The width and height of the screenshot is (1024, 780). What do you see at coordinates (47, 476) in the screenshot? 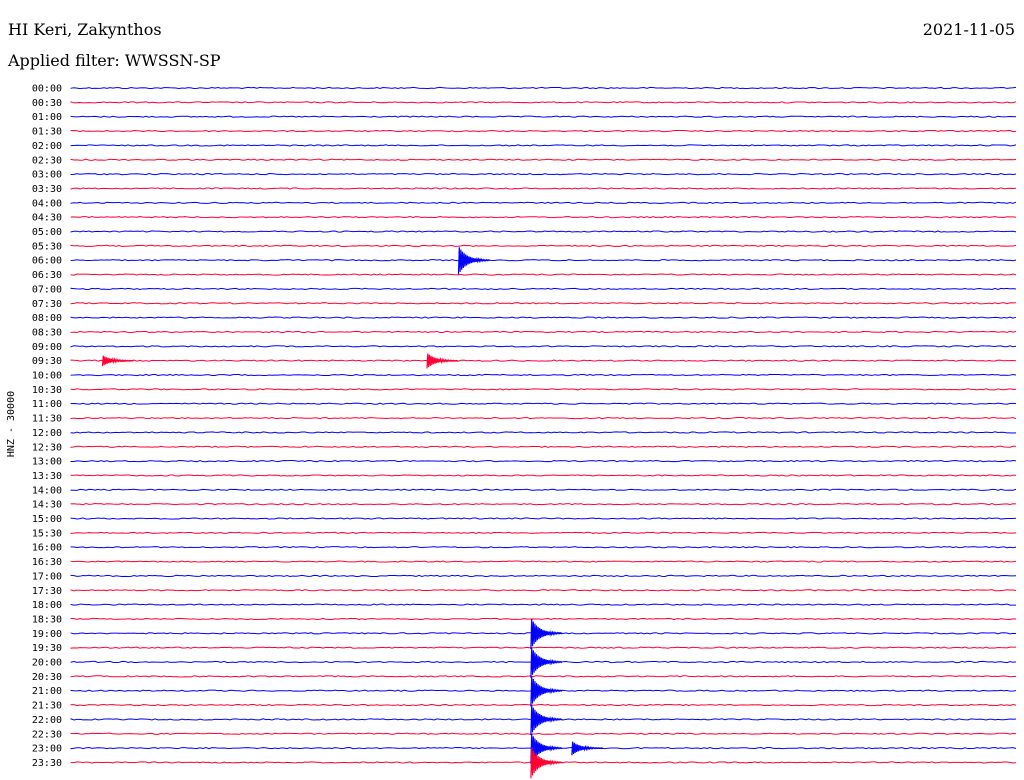
I see `row-time-label: 13:30` at bounding box center [47, 476].